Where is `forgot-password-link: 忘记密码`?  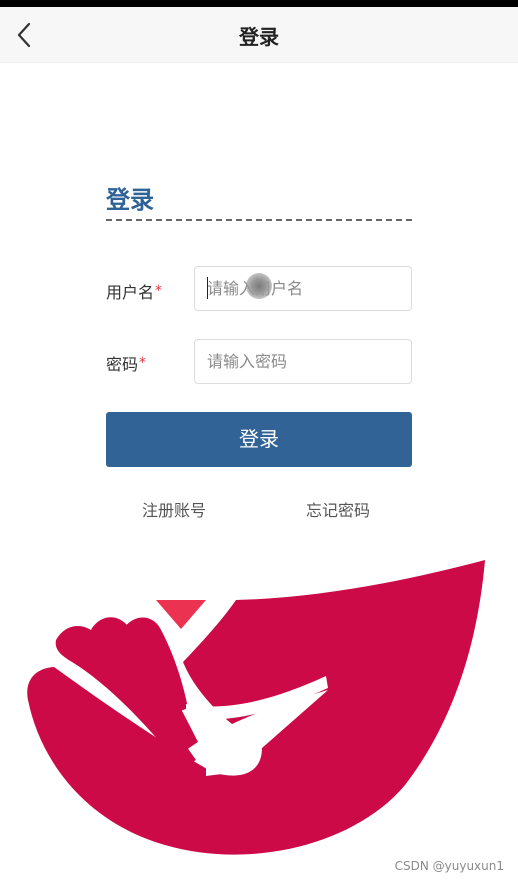
forgot-password-link: 忘记密码 is located at coordinates (338, 509).